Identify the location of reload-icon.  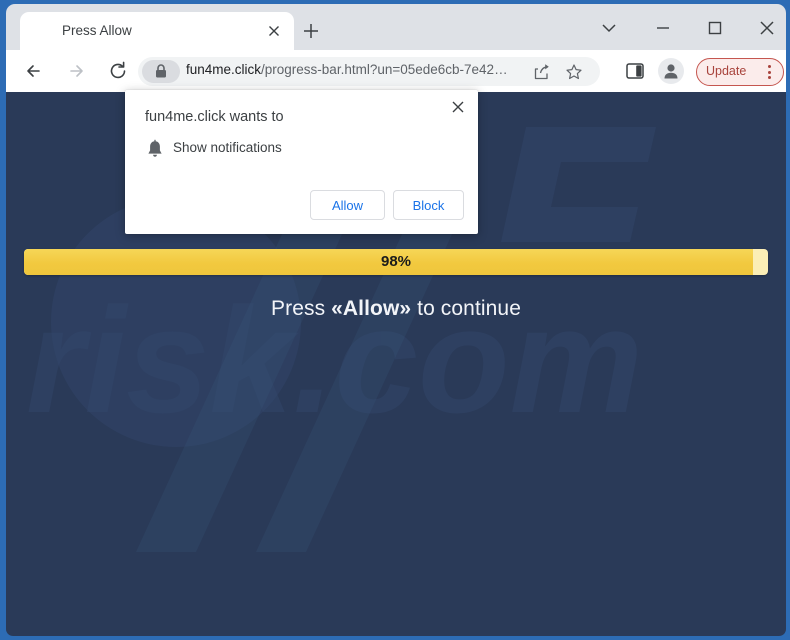
(118, 71).